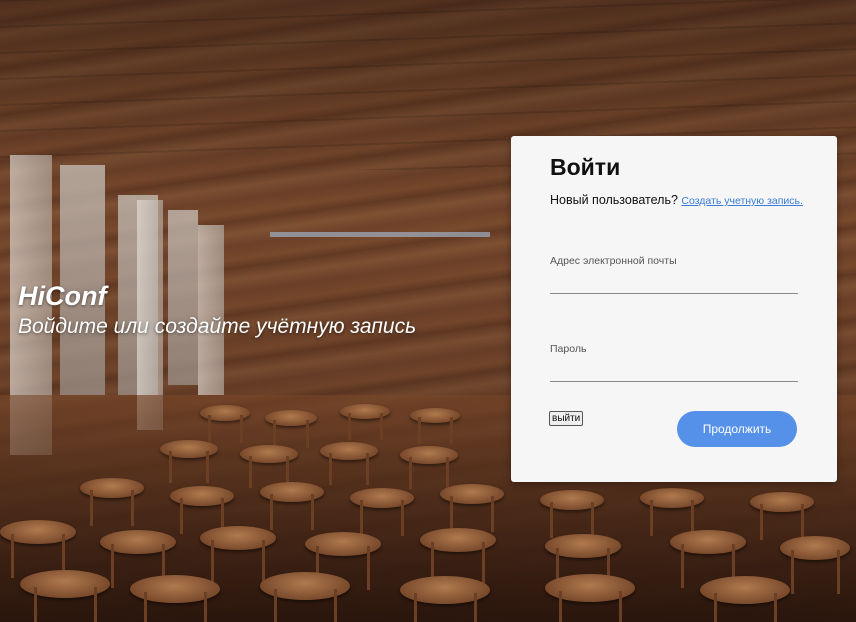 The image size is (856, 622). What do you see at coordinates (217, 326) in the screenshot?
I see `hero-subtitle: Войдите или создайте учётную запись` at bounding box center [217, 326].